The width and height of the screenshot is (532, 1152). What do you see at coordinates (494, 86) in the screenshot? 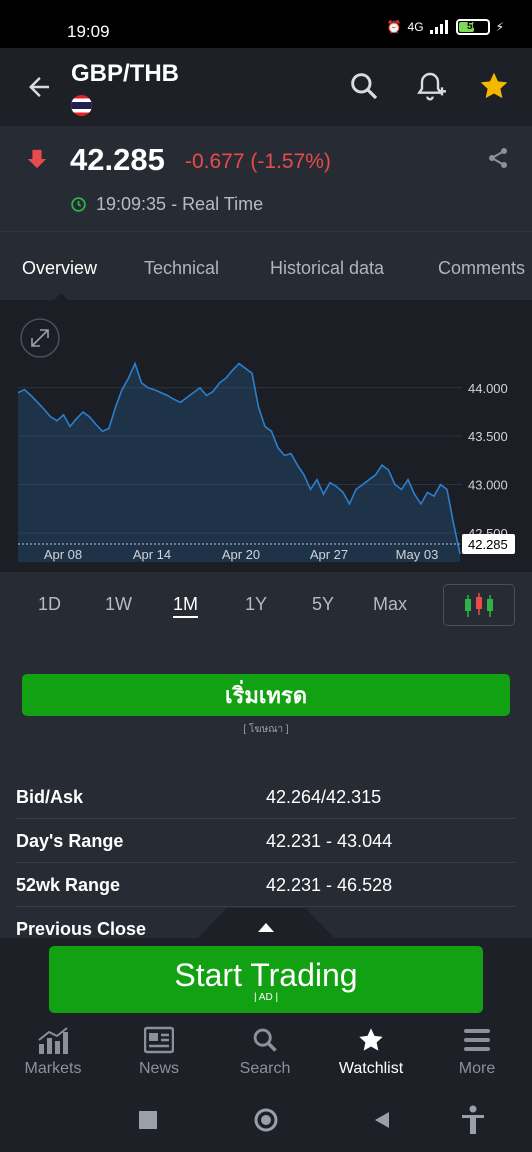
I see `star-favorite-icon` at bounding box center [494, 86].